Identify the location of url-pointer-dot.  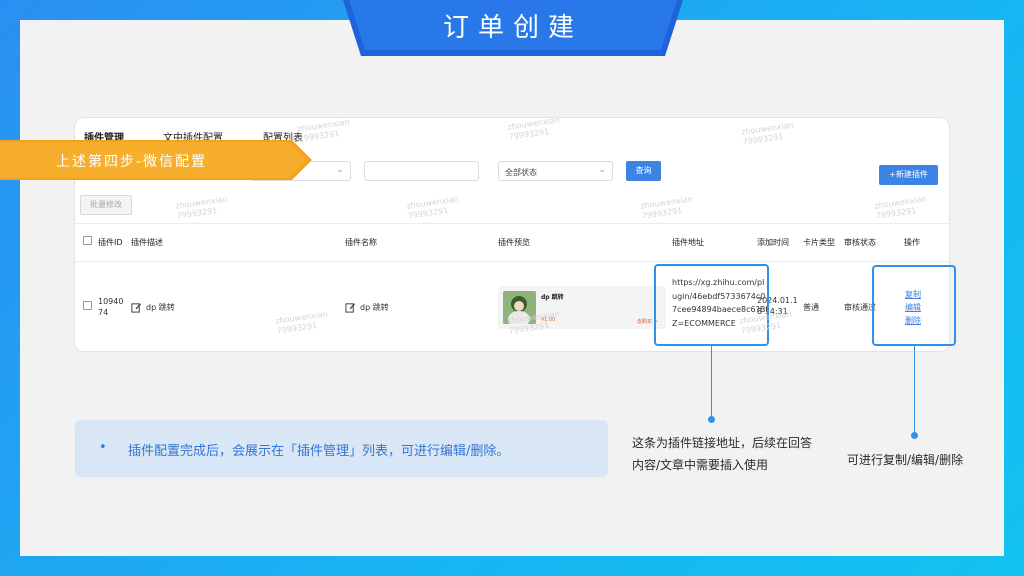
(711, 419).